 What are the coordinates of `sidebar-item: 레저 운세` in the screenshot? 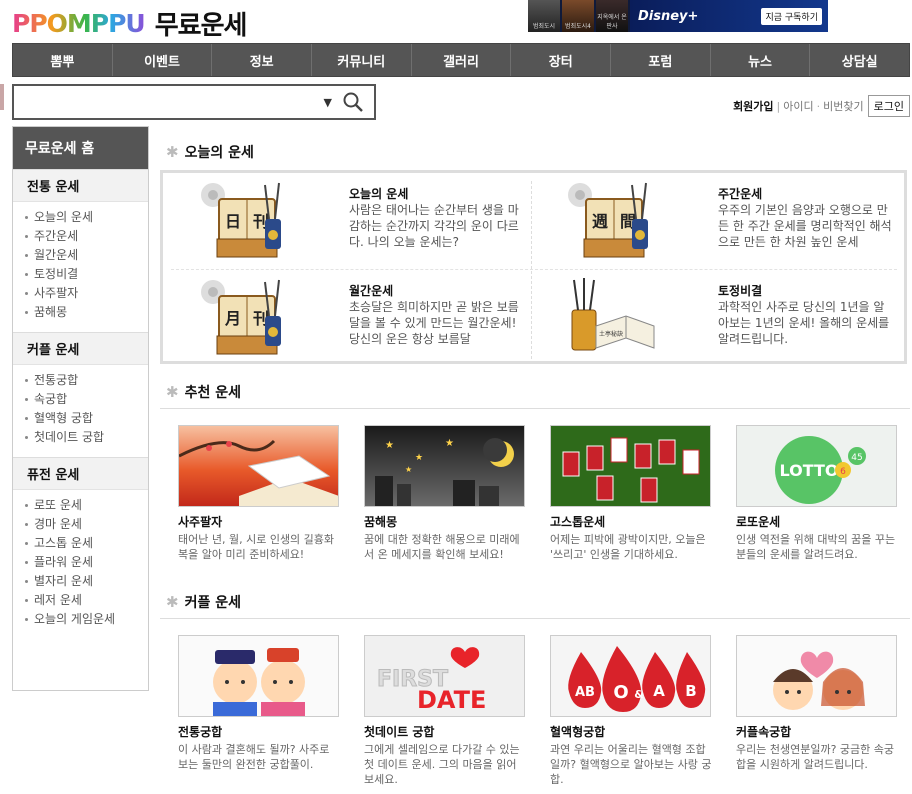 It's located at (86, 600).